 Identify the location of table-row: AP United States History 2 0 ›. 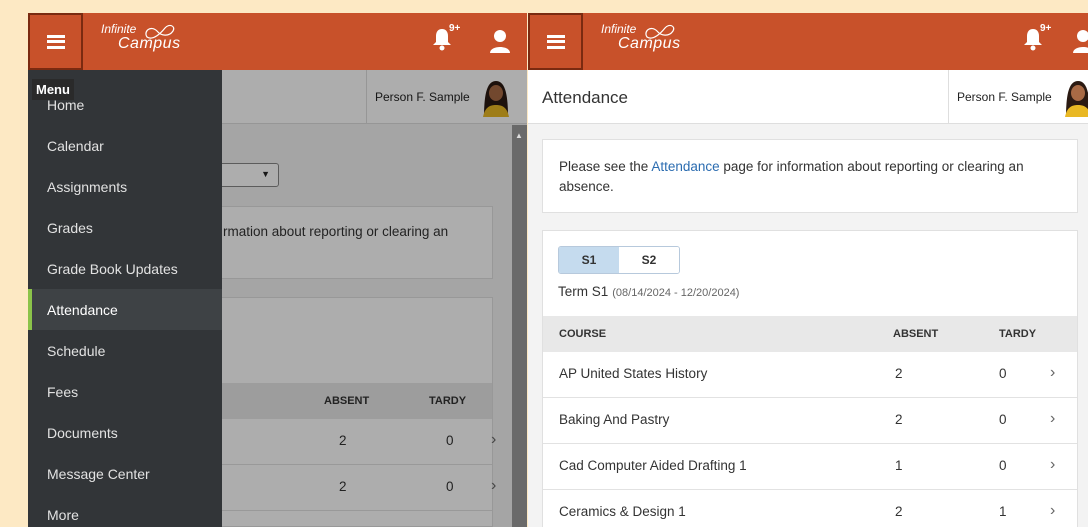
(810, 375).